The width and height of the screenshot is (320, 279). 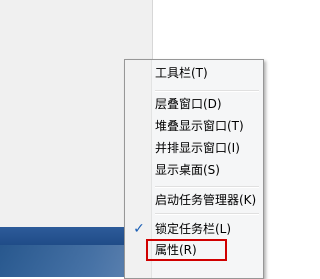 What do you see at coordinates (188, 104) in the screenshot?
I see `menu-item-label: 层叠窗口(D)` at bounding box center [188, 104].